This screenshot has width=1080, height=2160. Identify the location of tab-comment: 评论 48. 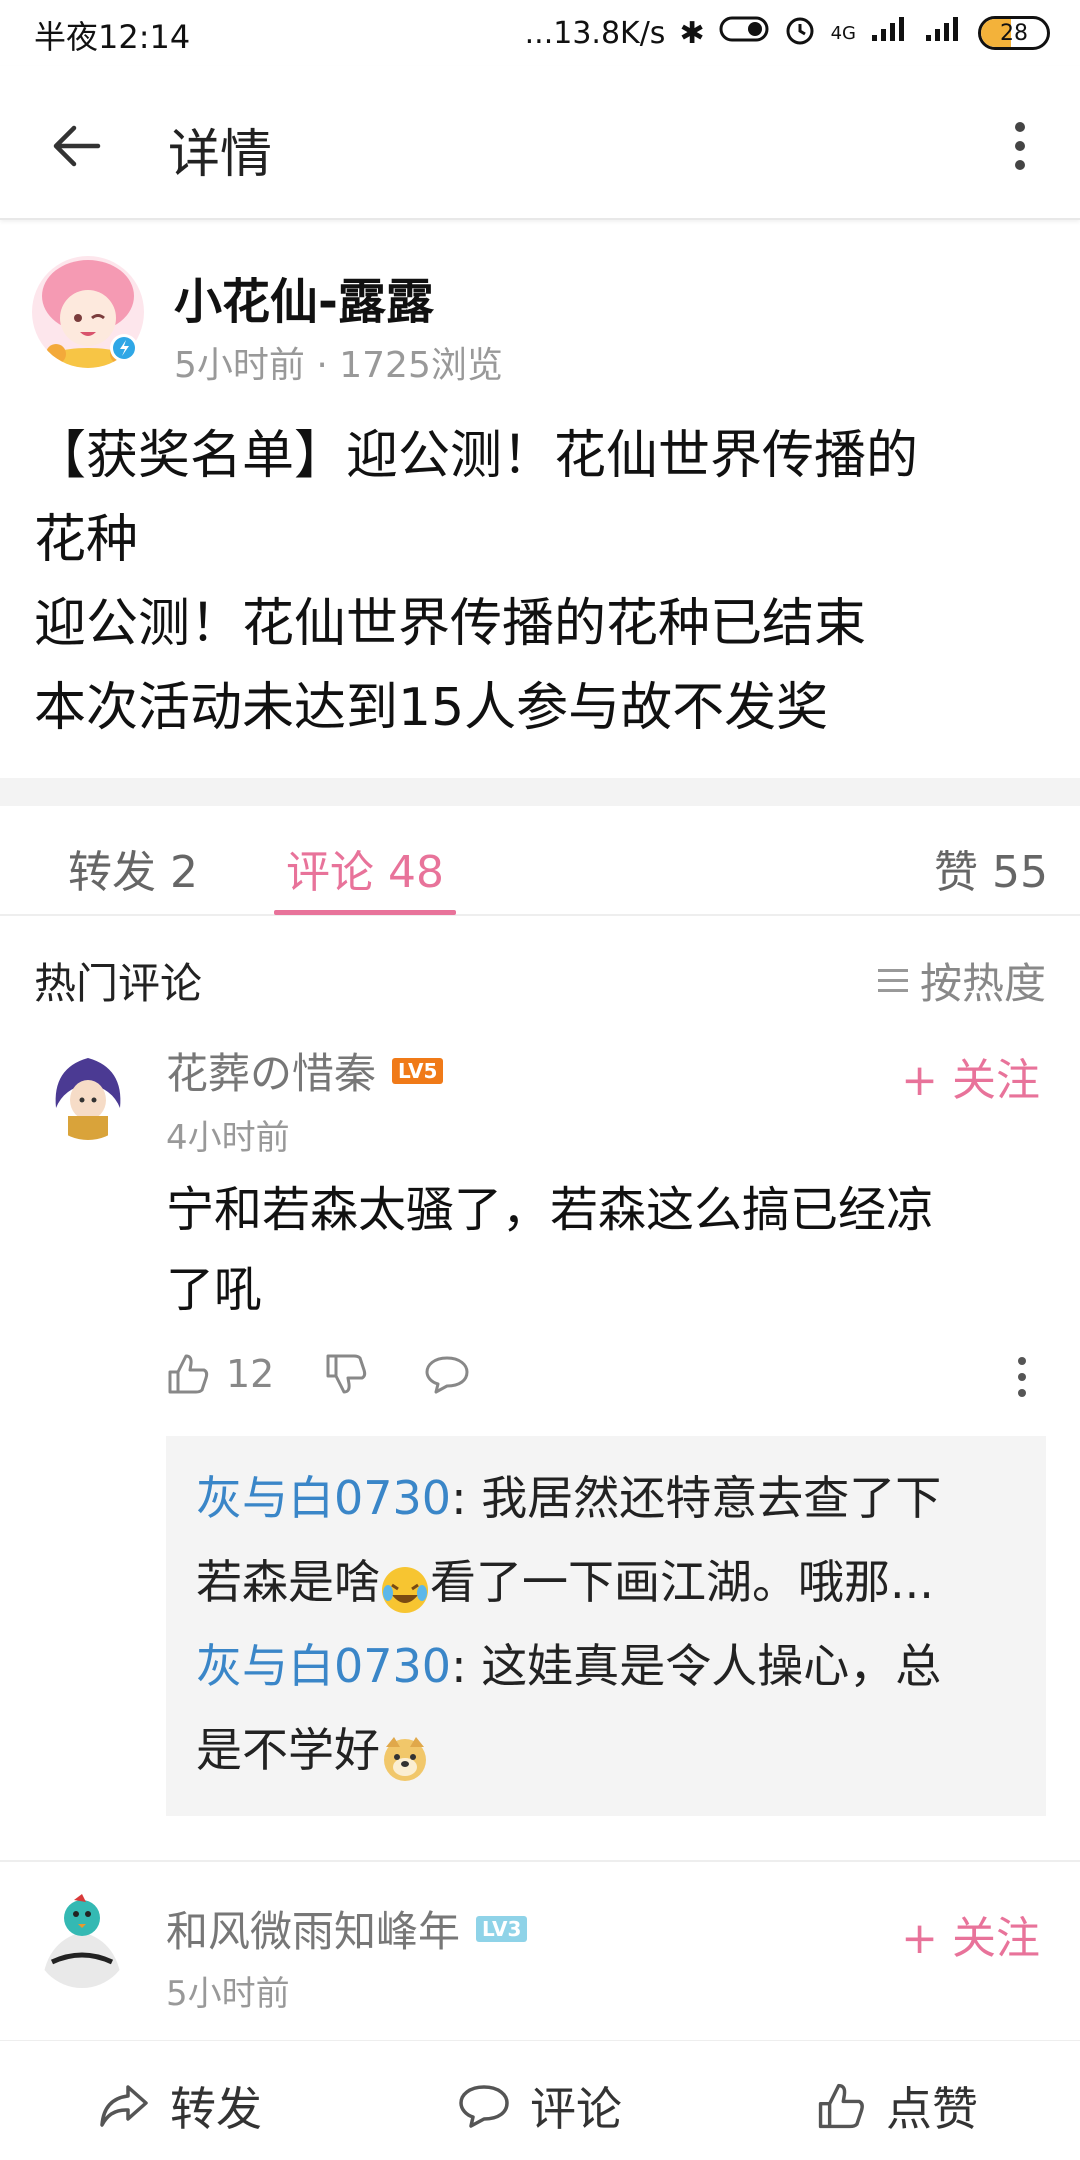
(365, 868).